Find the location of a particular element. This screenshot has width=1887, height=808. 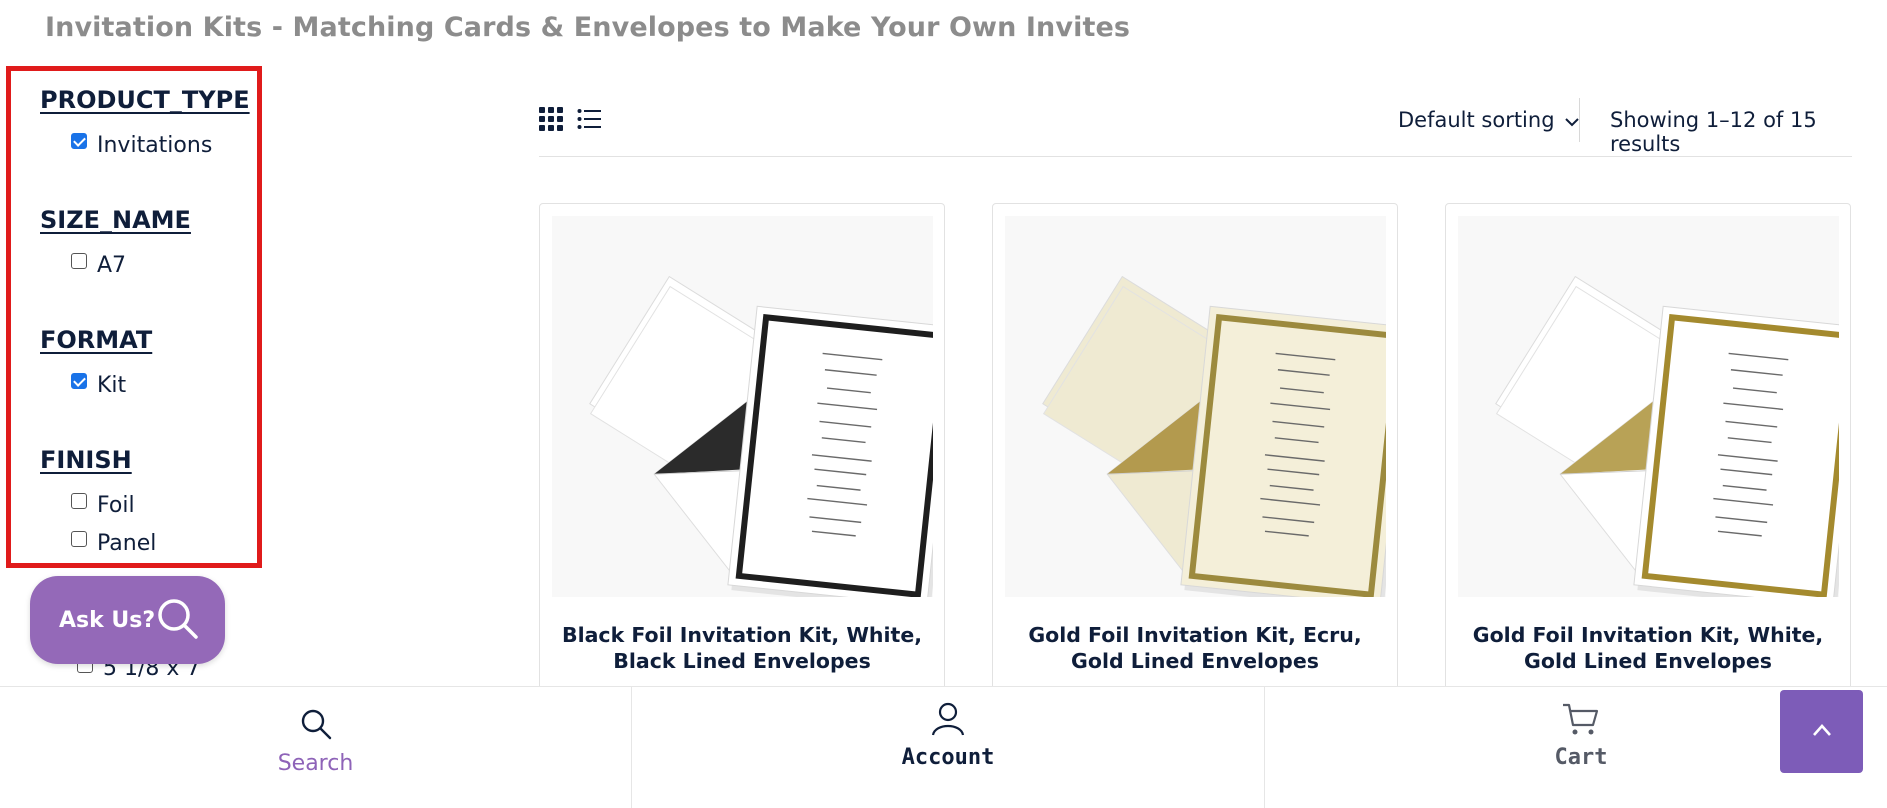

filter-option-invitations: Invitations is located at coordinates (160, 145).